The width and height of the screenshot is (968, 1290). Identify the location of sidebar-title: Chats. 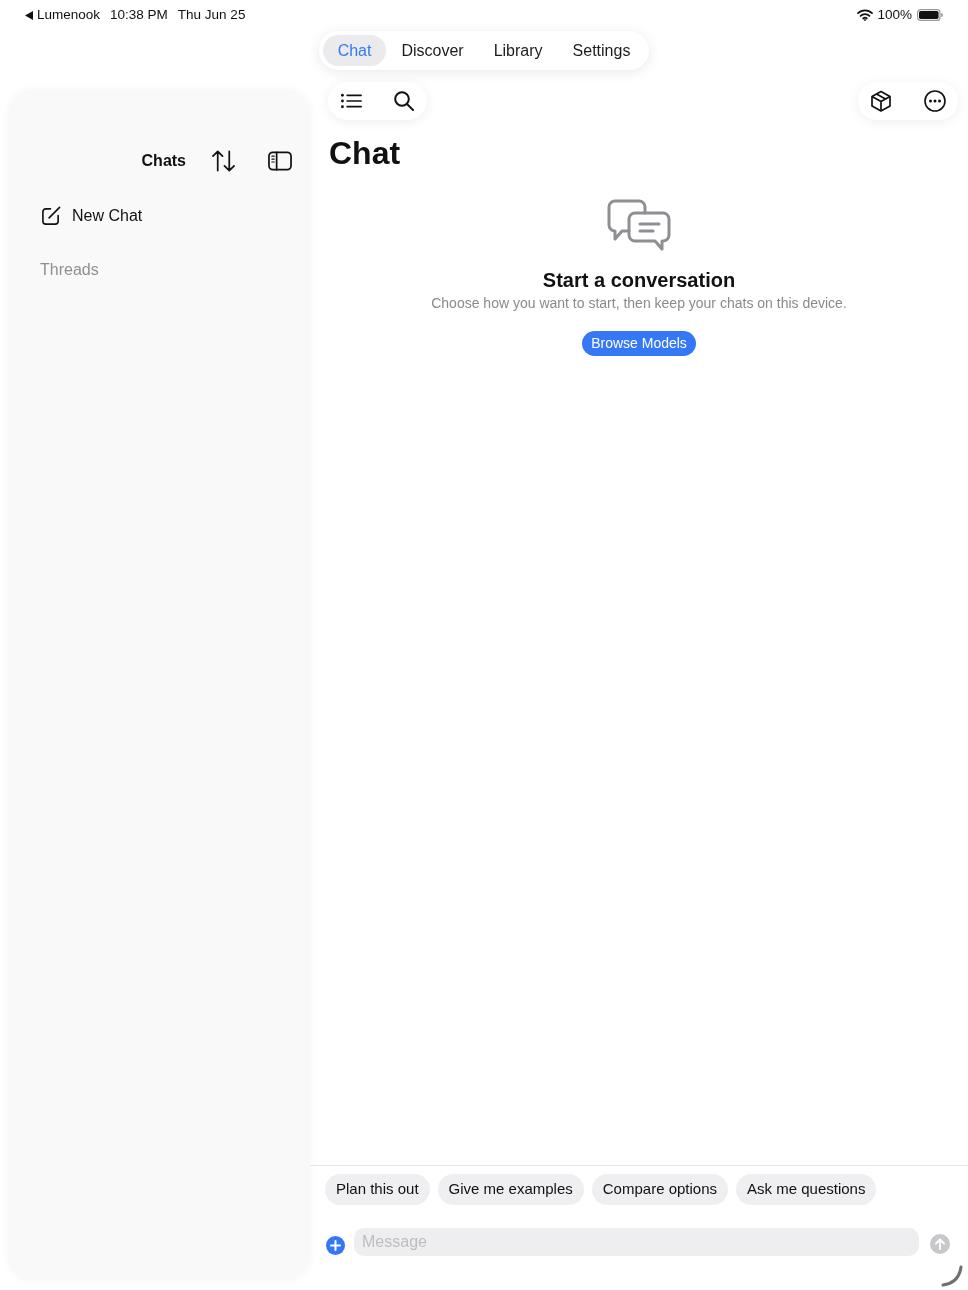
(163, 161).